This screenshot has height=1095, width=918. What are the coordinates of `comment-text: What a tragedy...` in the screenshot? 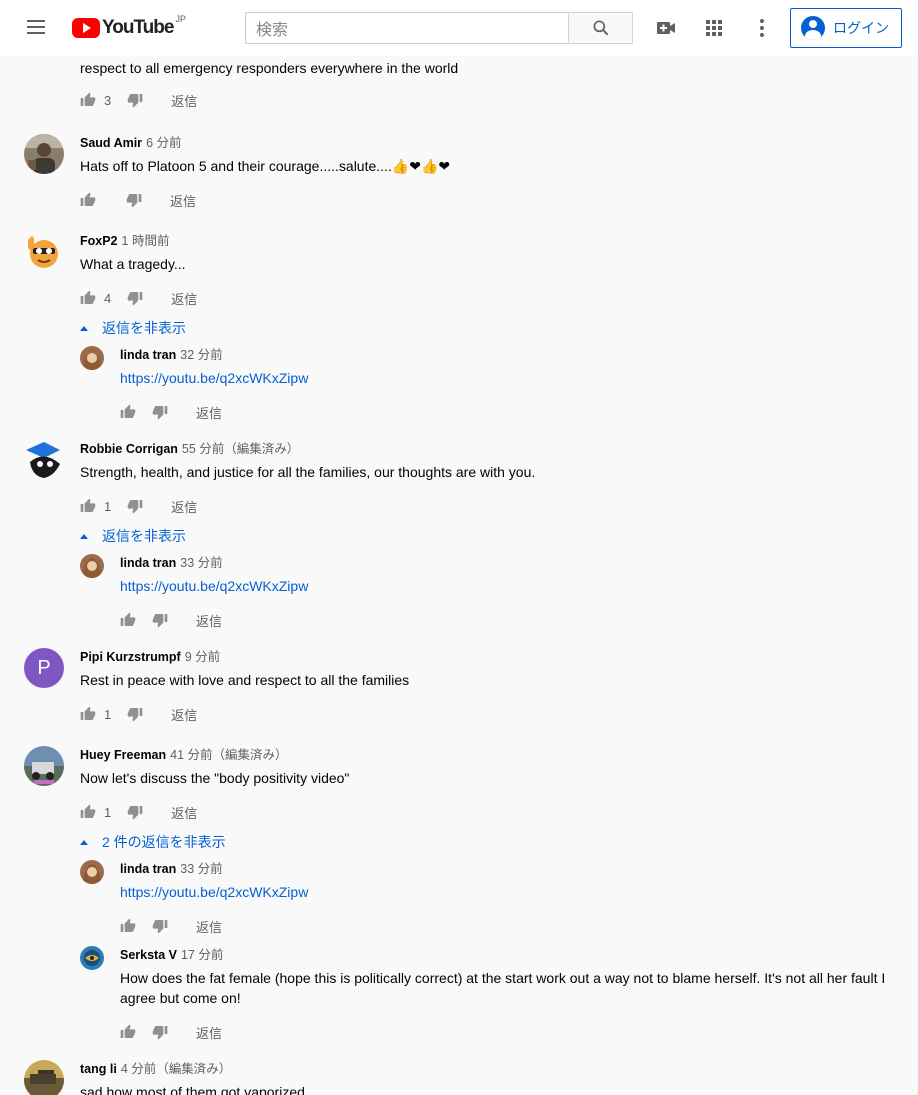 It's located at (133, 264).